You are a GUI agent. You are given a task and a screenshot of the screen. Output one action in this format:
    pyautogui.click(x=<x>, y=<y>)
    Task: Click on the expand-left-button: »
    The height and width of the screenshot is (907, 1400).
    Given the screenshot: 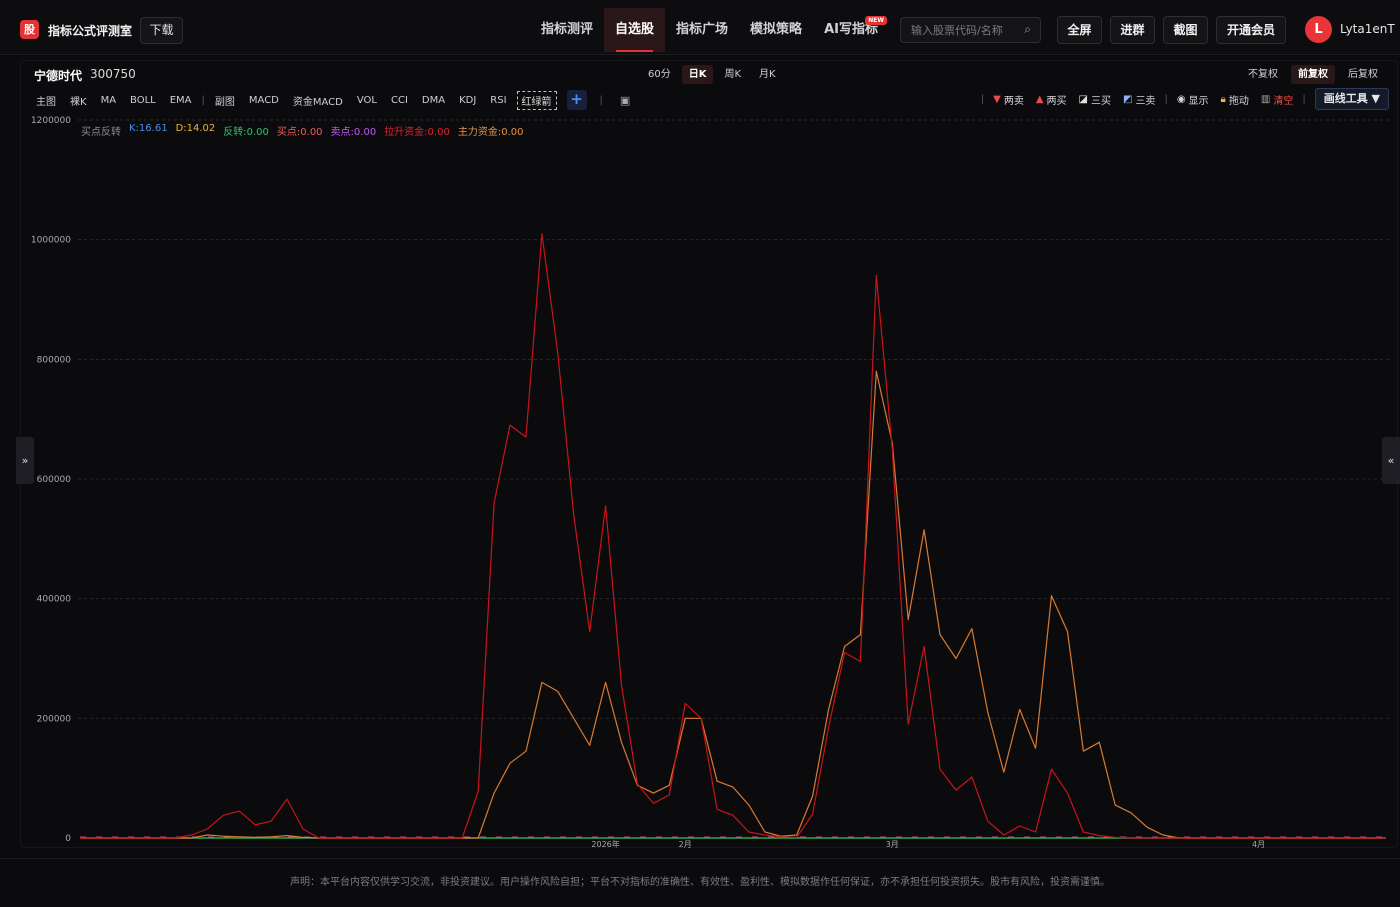 What is the action you would take?
    pyautogui.click(x=25, y=460)
    